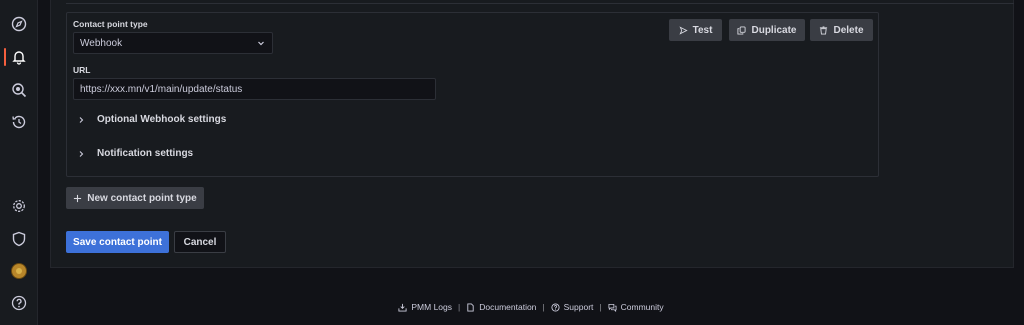 The image size is (1024, 325). I want to click on optional-webhook-settings-toggle: Optional Webhook settings, so click(151, 119).